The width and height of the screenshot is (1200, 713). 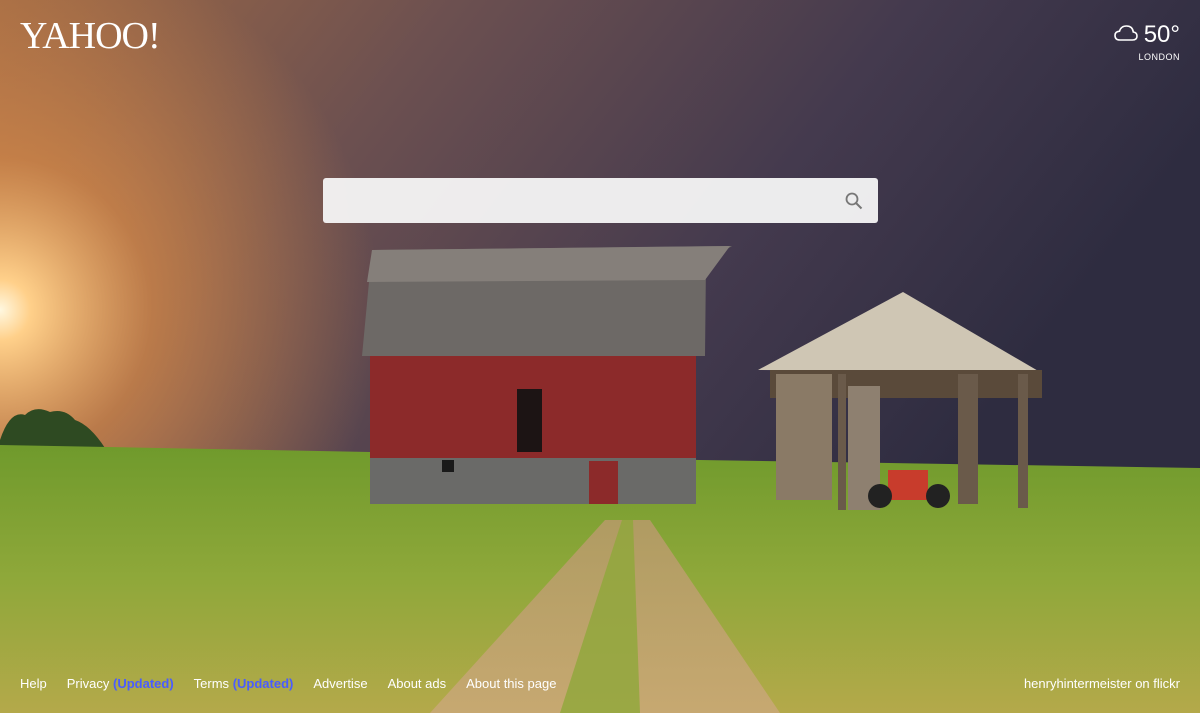 I want to click on privacy-updated-badge: (Updated), so click(x=143, y=683).